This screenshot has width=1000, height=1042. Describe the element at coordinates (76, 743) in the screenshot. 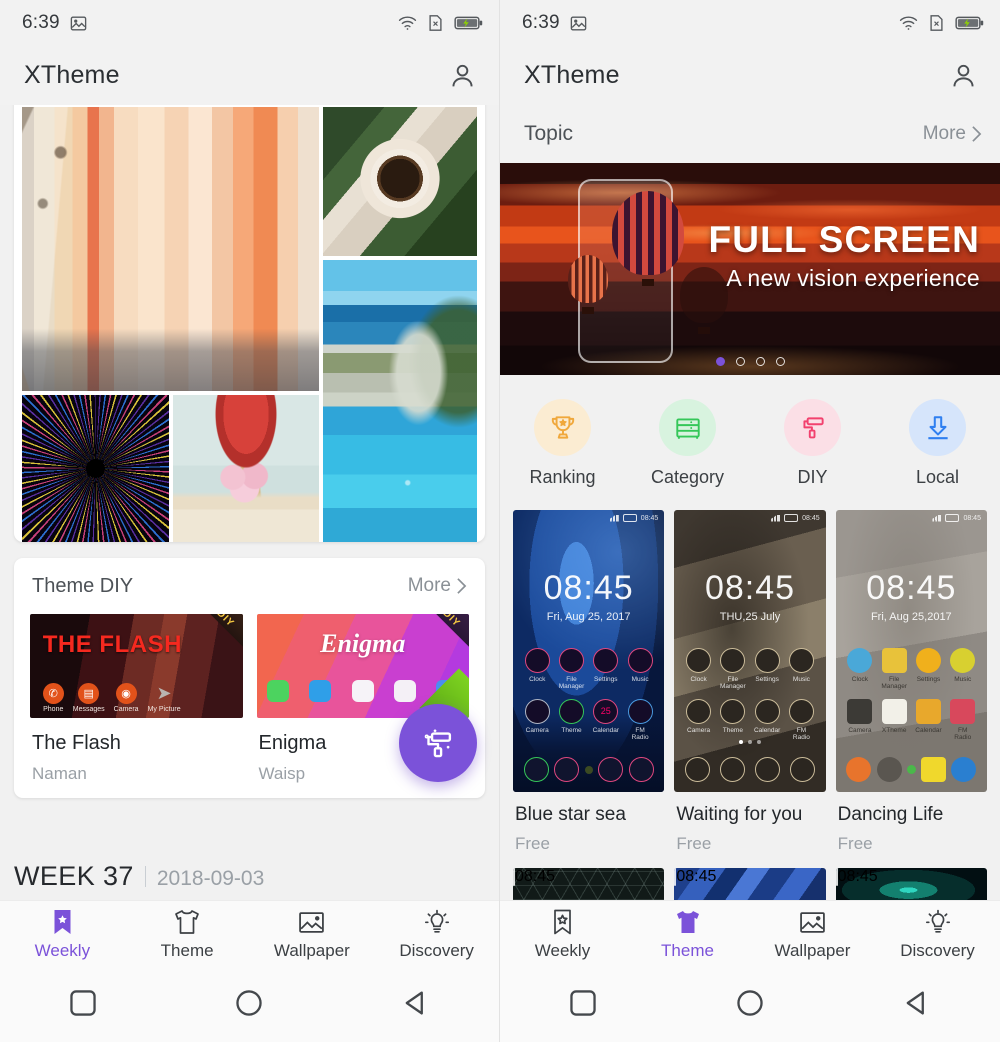

I see `flash-title: The Flash` at that location.